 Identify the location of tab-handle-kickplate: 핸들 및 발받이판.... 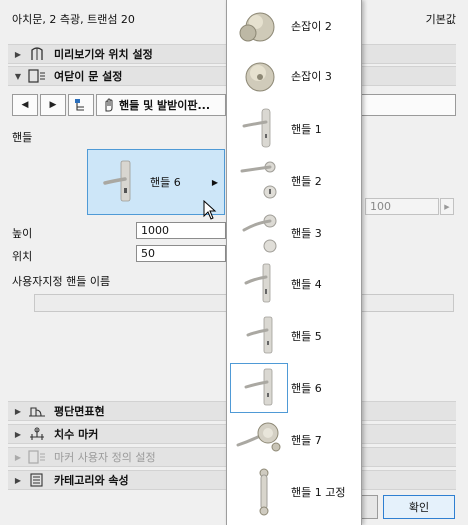
(161, 105).